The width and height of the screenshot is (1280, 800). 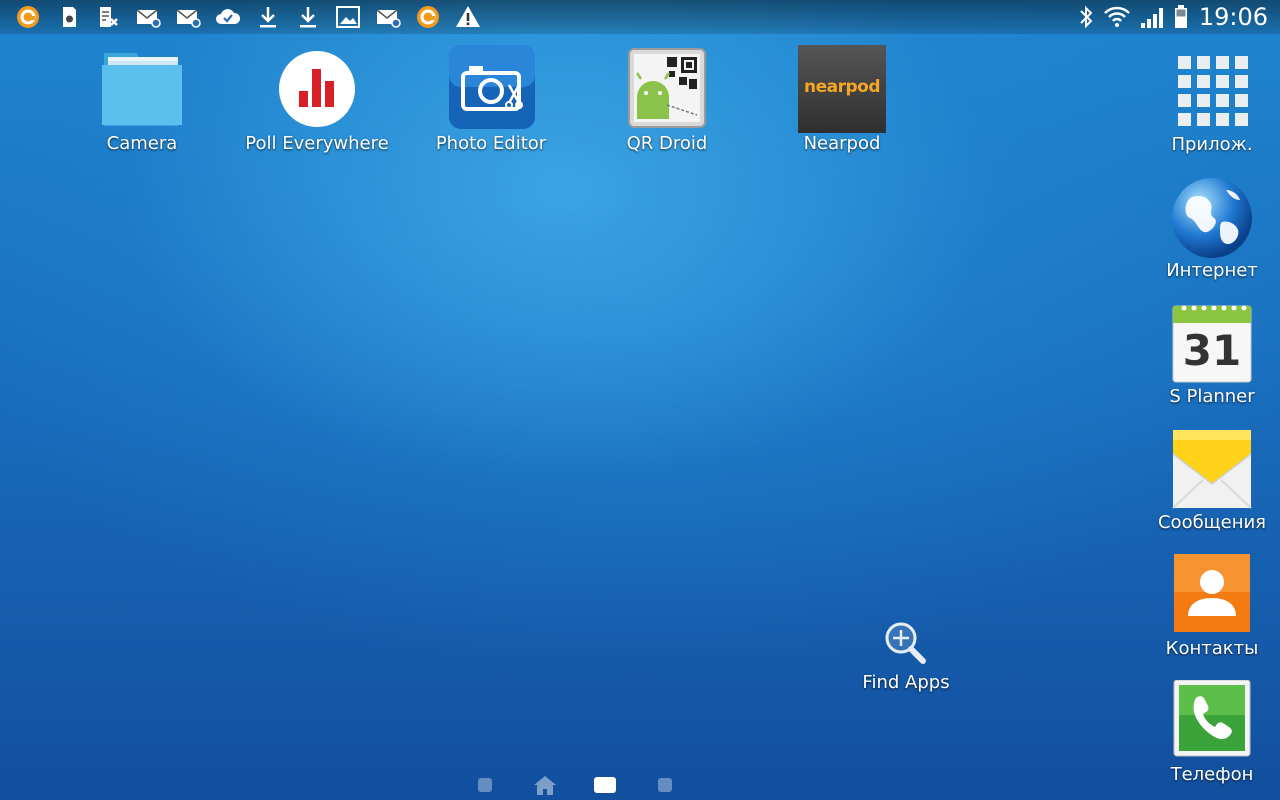 I want to click on contact-person-icon, so click(x=1212, y=596).